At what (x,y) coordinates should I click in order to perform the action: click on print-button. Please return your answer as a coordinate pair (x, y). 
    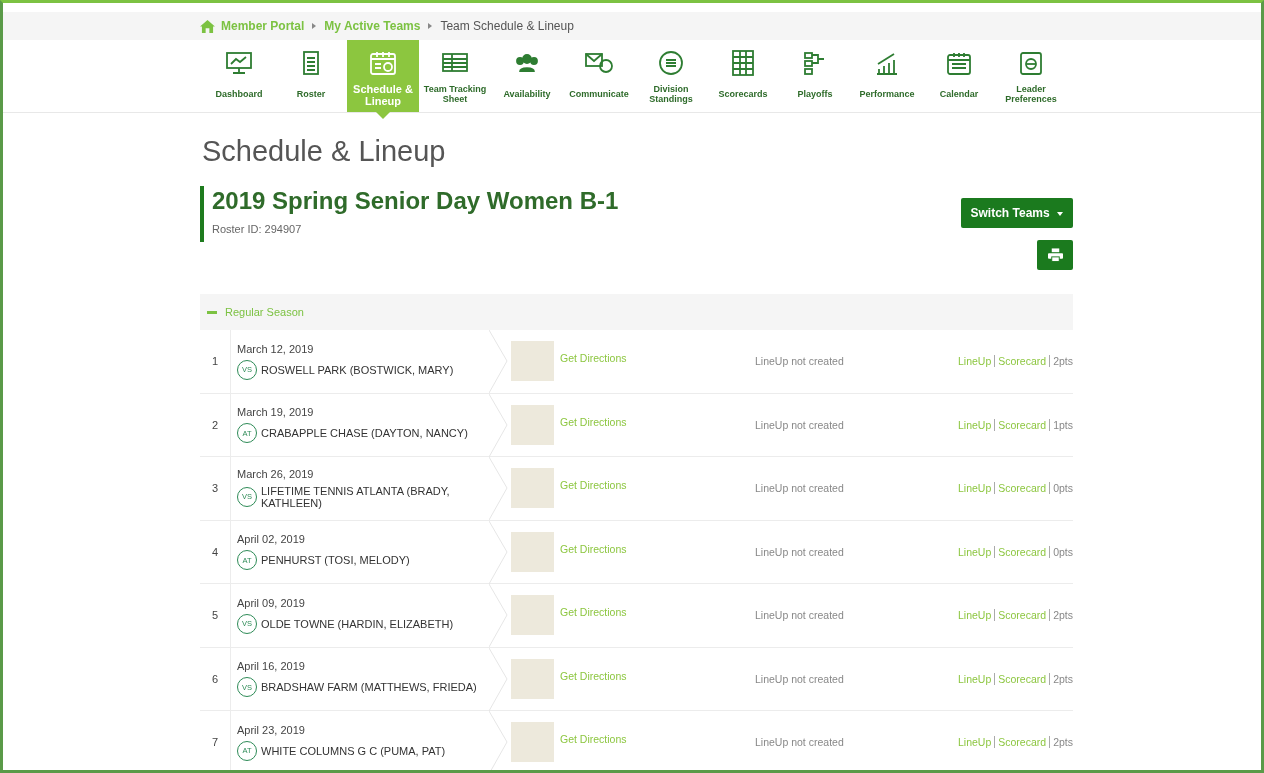
    Looking at the image, I should click on (1055, 255).